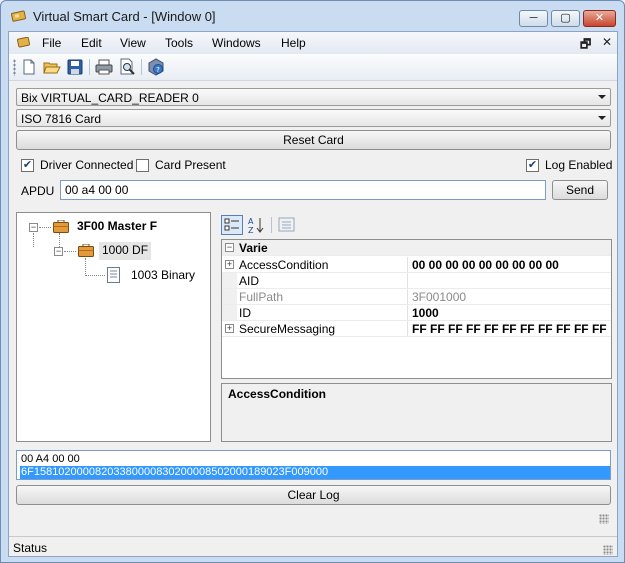 The image size is (625, 563). Describe the element at coordinates (599, 18) in the screenshot. I see `close-button: ✕` at that location.